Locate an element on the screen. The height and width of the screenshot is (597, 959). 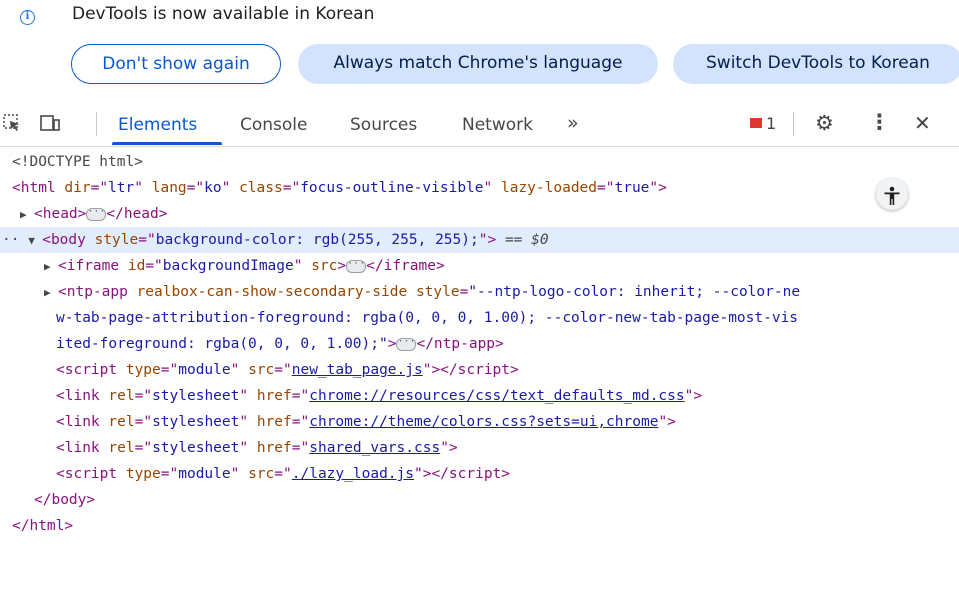
href-link: shared_vars.css is located at coordinates (374, 448).